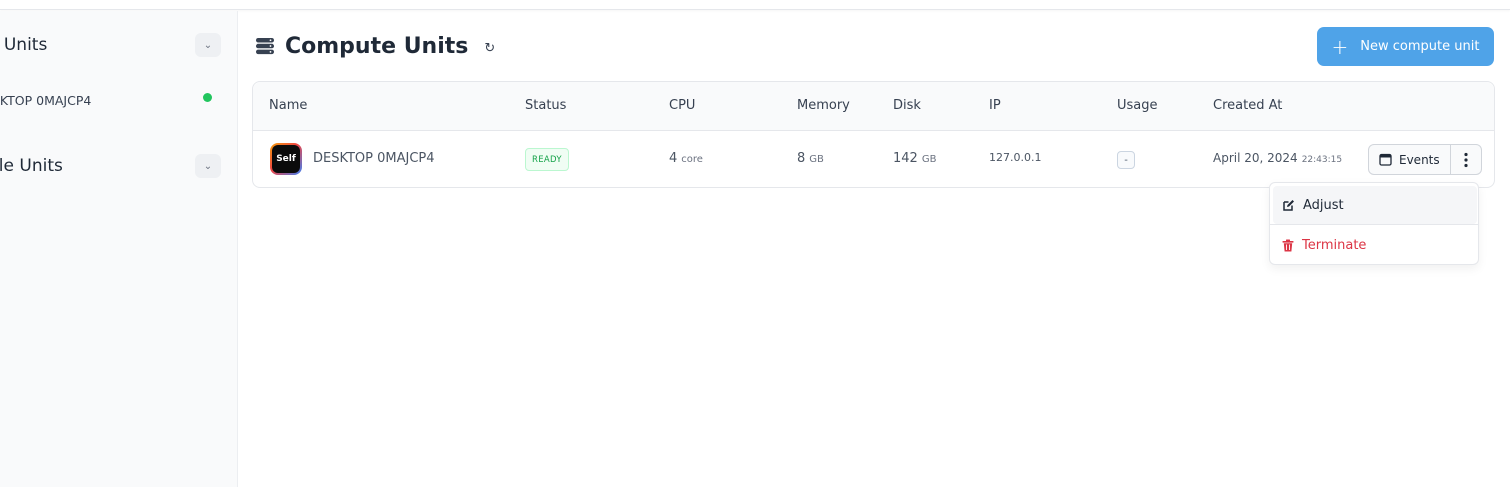 This screenshot has height=487, width=1510. Describe the element at coordinates (1015, 157) in the screenshot. I see `ip-cell: 127.0.0.1` at that location.